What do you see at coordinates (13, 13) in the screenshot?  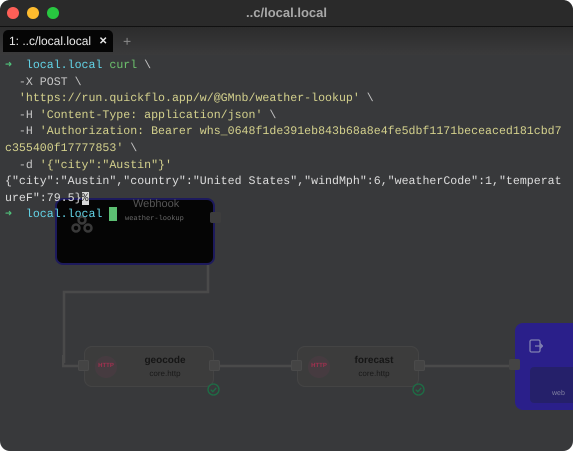 I see `close-window-button` at bounding box center [13, 13].